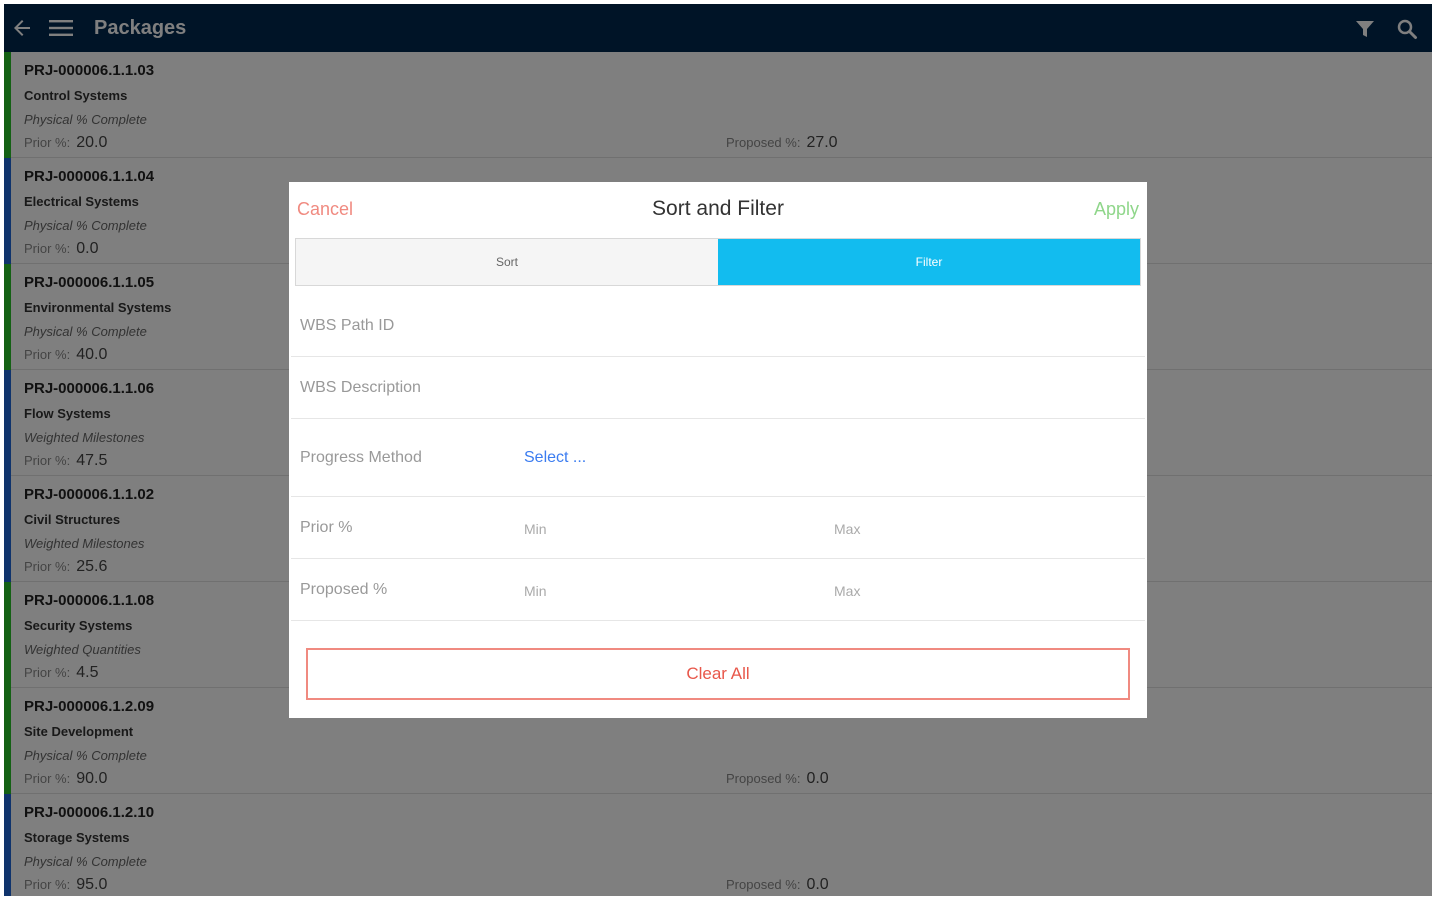  I want to click on proposed-min-input: Min, so click(535, 591).